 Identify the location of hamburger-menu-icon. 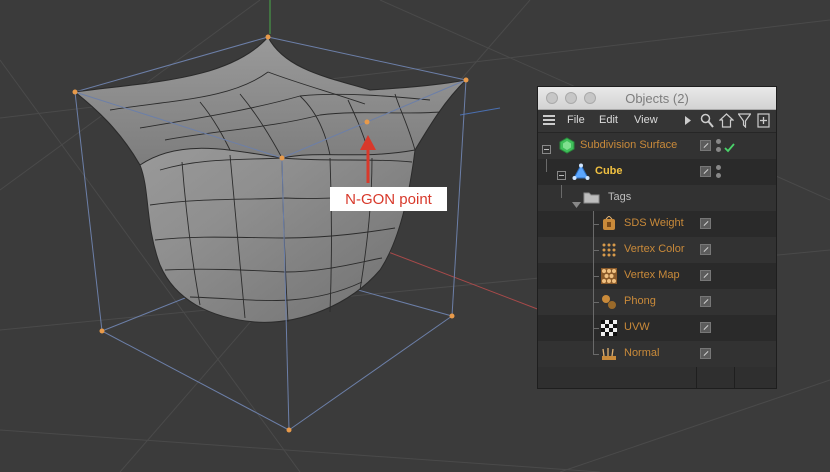
(549, 121).